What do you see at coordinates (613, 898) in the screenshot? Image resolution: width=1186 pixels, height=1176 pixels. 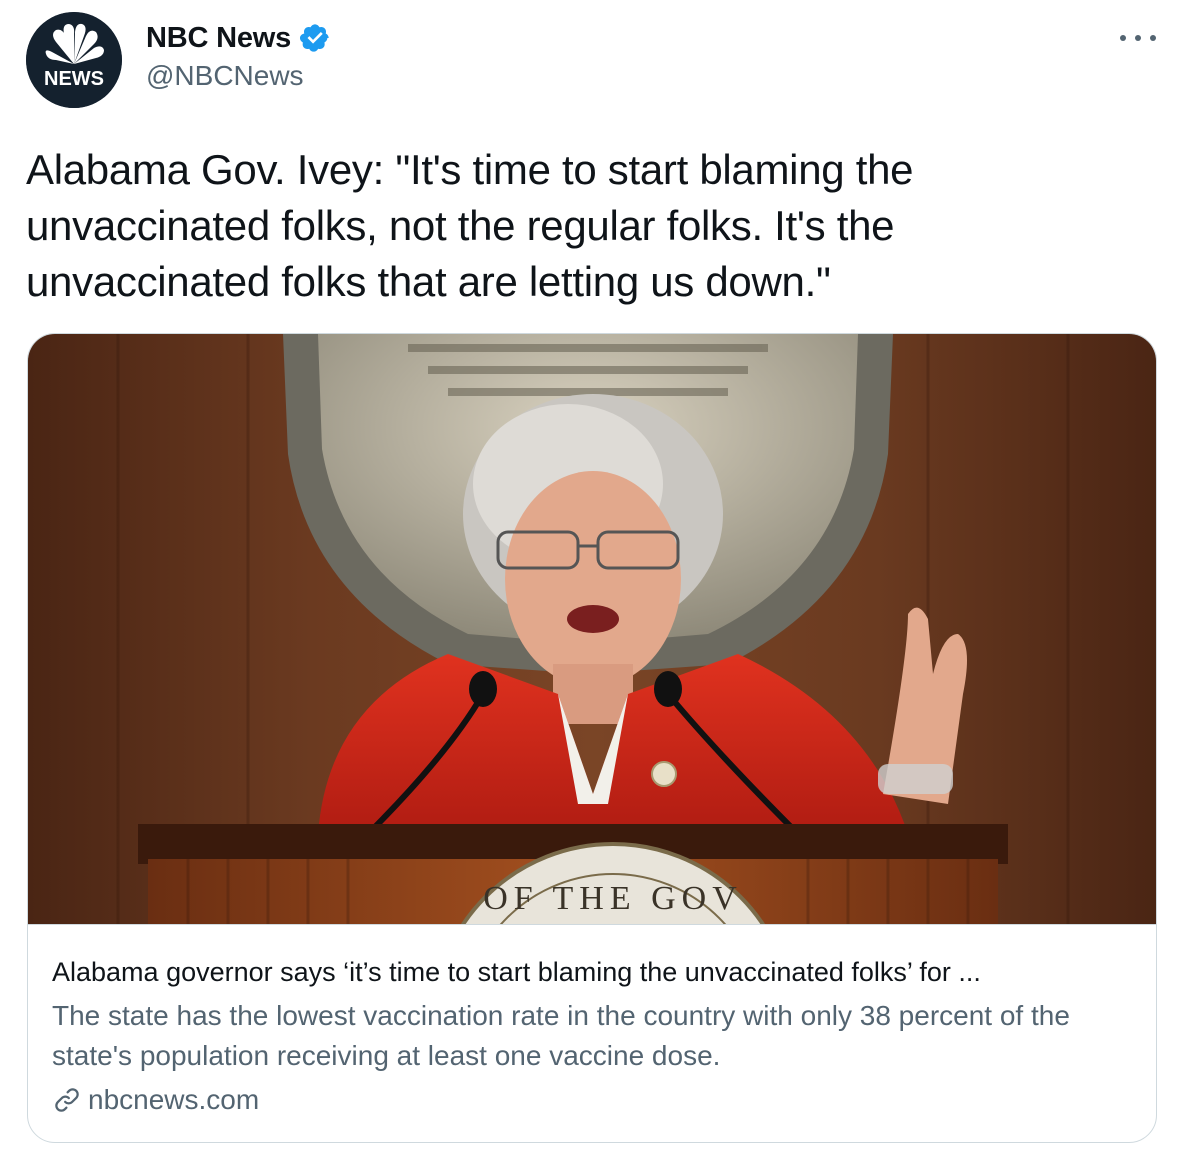 I see `podium-seal-text: OF THE GOV` at bounding box center [613, 898].